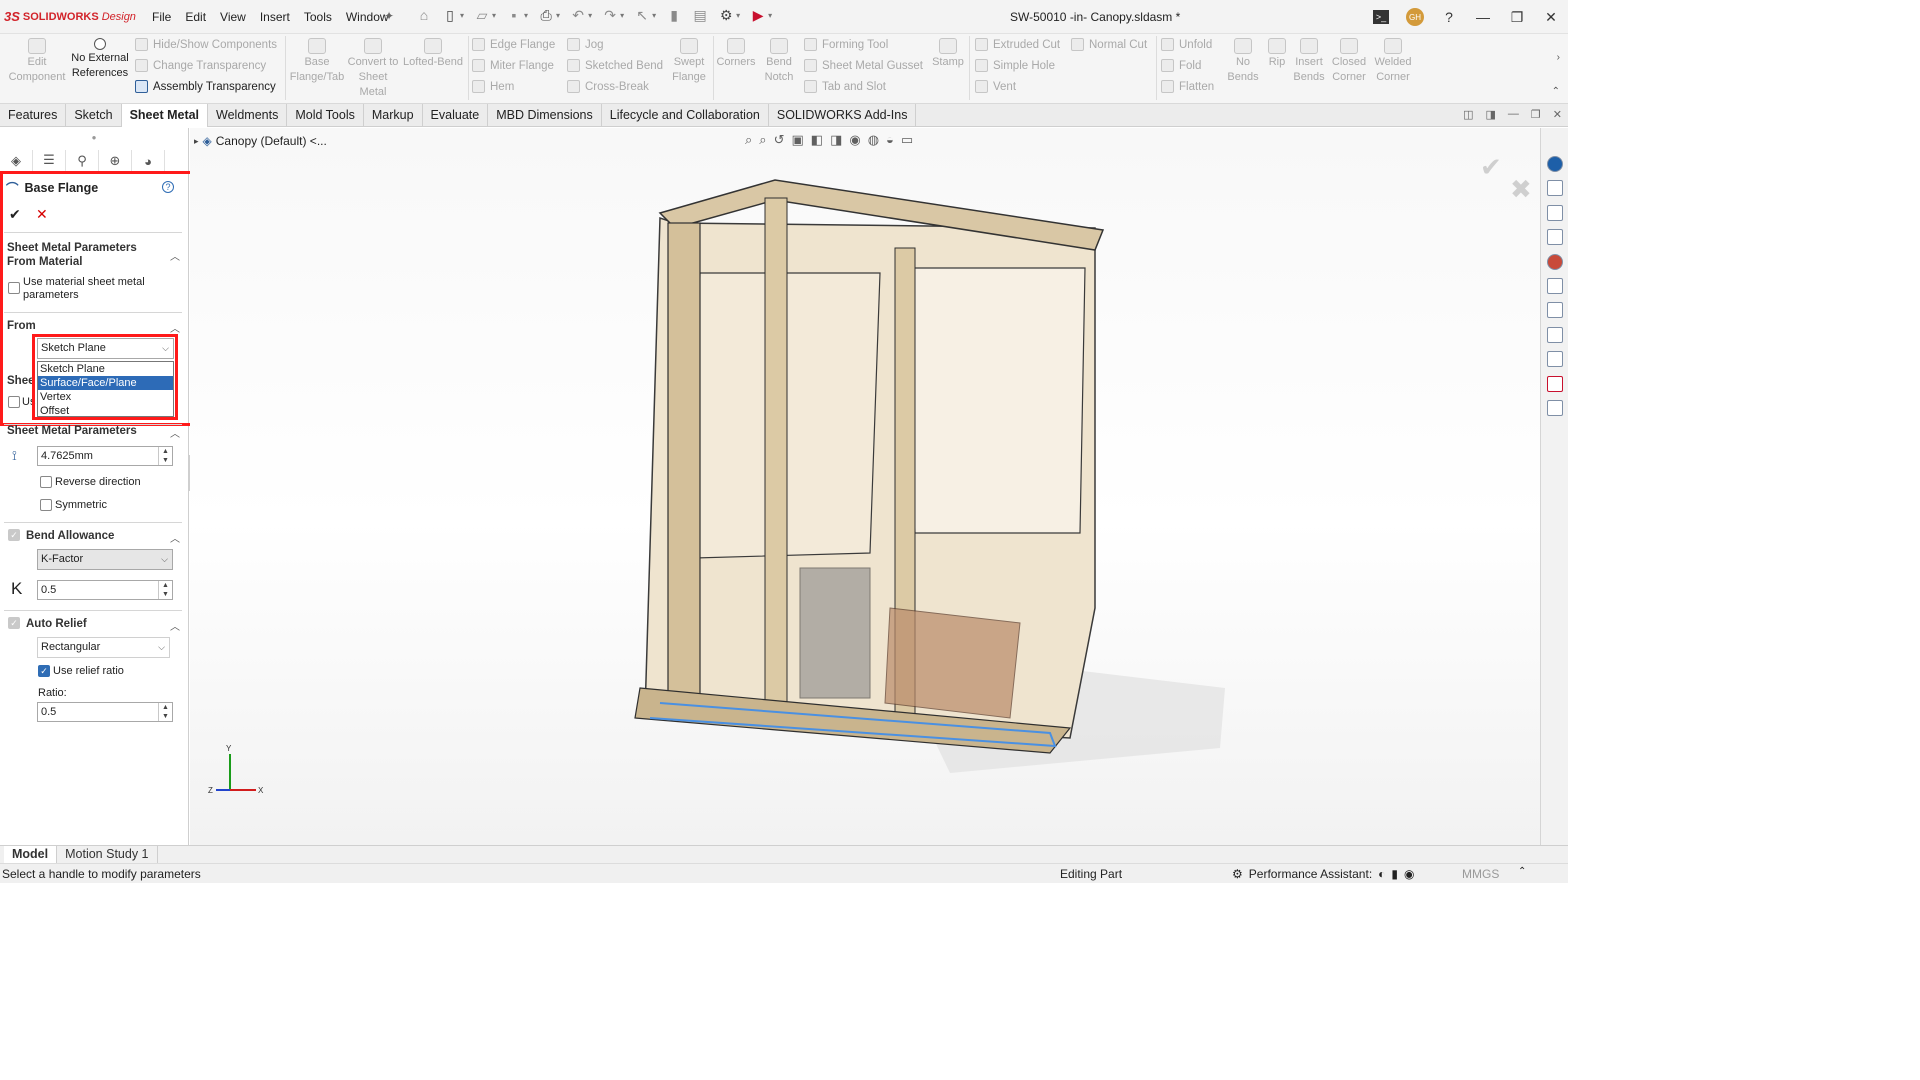 Image resolution: width=1920 pixels, height=1080 pixels. Describe the element at coordinates (33, 115) in the screenshot. I see `tab-features: Features` at that location.